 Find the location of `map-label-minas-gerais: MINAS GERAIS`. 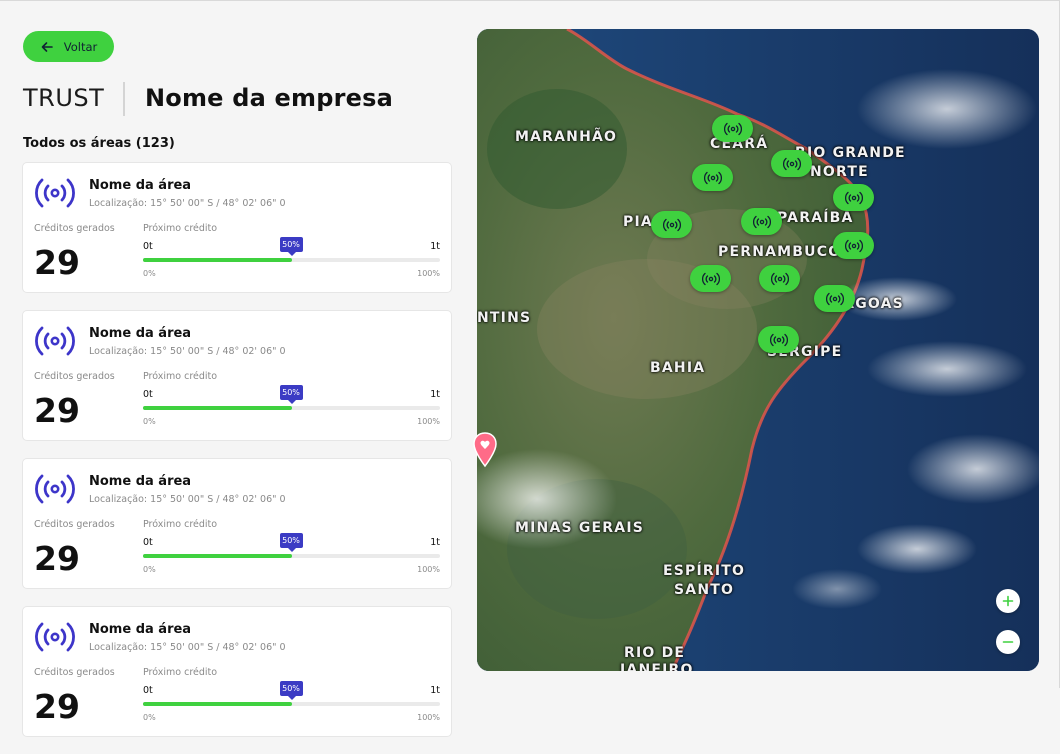

map-label-minas-gerais: MINAS GERAIS is located at coordinates (580, 528).